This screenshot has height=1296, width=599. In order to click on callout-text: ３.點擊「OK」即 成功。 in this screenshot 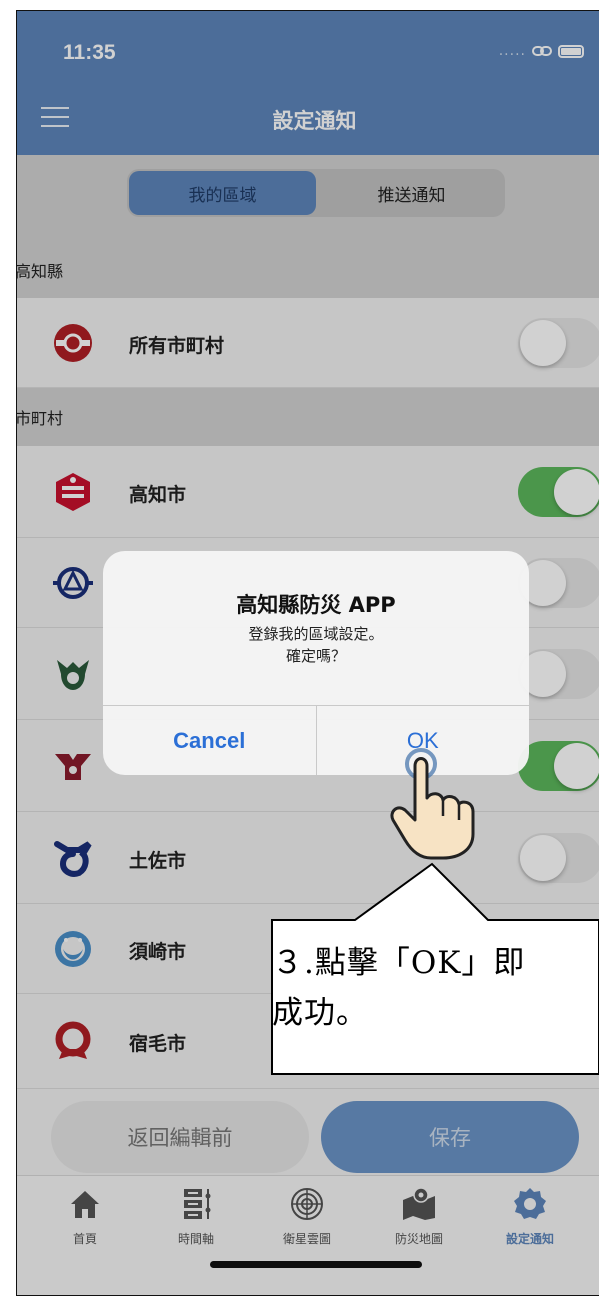, I will do `click(432, 988)`.